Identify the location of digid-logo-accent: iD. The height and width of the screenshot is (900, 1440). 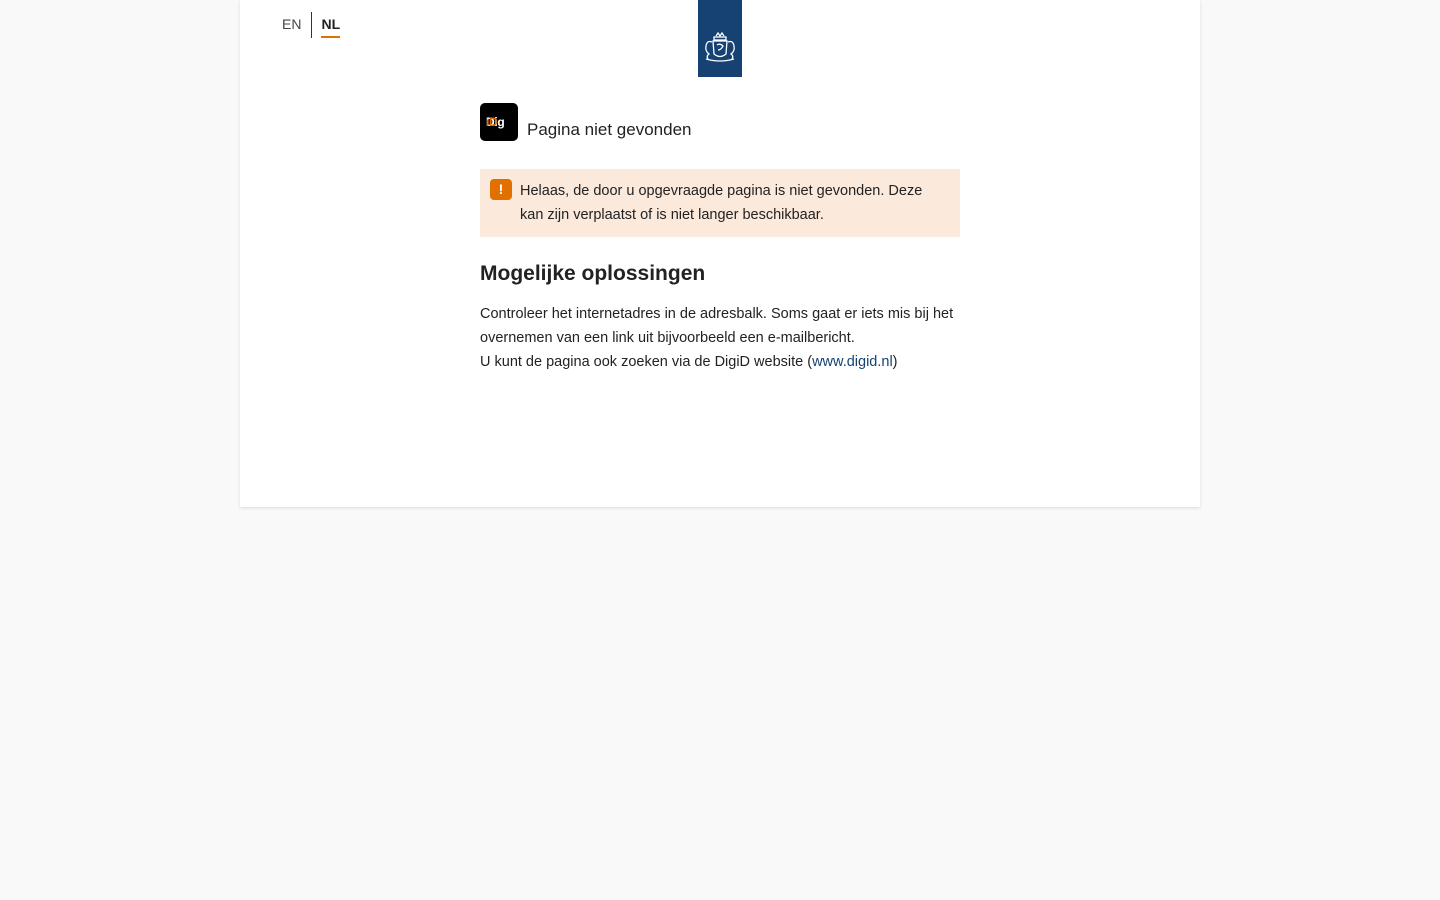
(492, 122).